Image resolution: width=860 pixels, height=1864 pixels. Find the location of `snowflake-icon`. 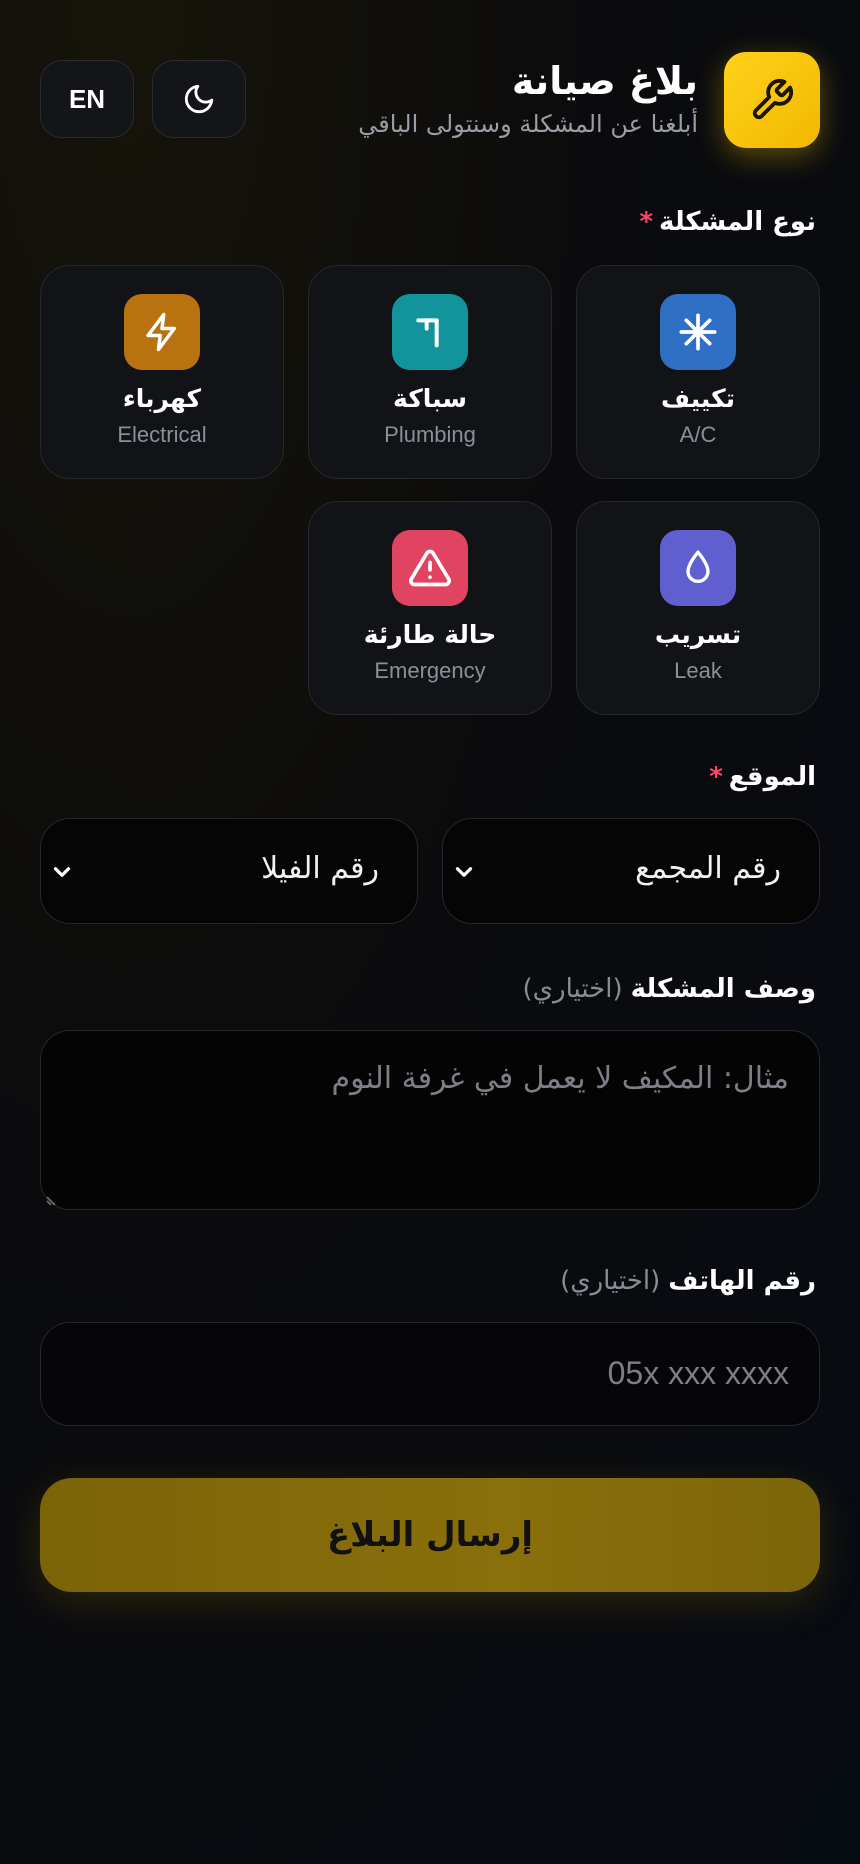

snowflake-icon is located at coordinates (698, 332).